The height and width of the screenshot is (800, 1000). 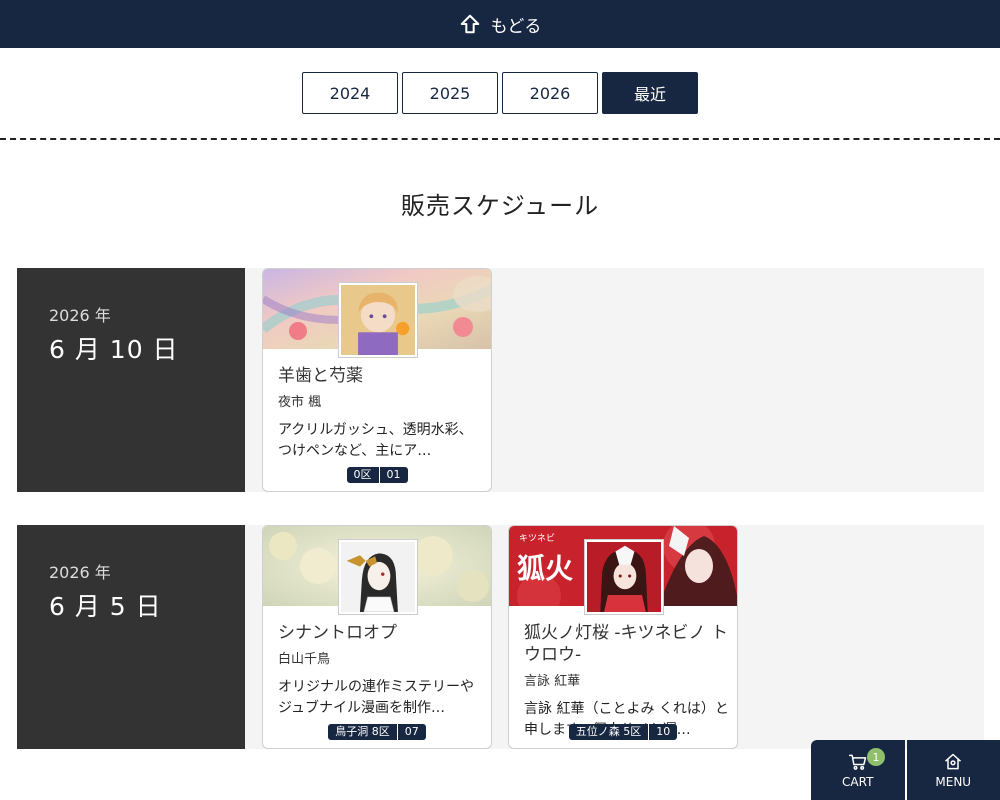 I want to click on bottom-nav: CART 1 MENU, so click(x=905, y=770).